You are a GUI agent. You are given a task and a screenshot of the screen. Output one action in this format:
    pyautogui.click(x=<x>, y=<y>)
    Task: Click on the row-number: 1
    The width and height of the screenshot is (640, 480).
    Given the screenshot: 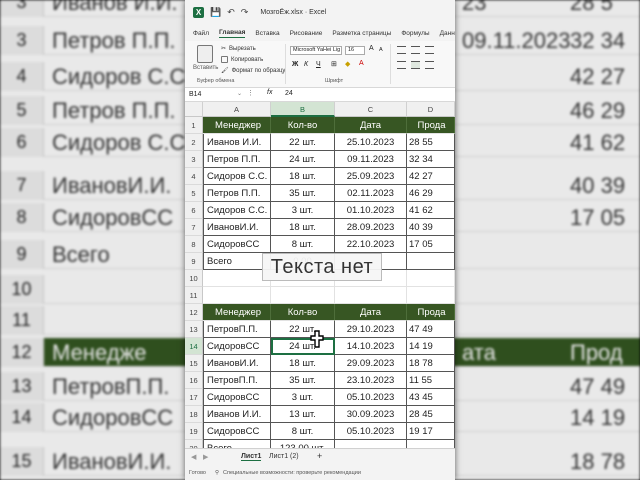 What is the action you would take?
    pyautogui.click(x=194, y=125)
    